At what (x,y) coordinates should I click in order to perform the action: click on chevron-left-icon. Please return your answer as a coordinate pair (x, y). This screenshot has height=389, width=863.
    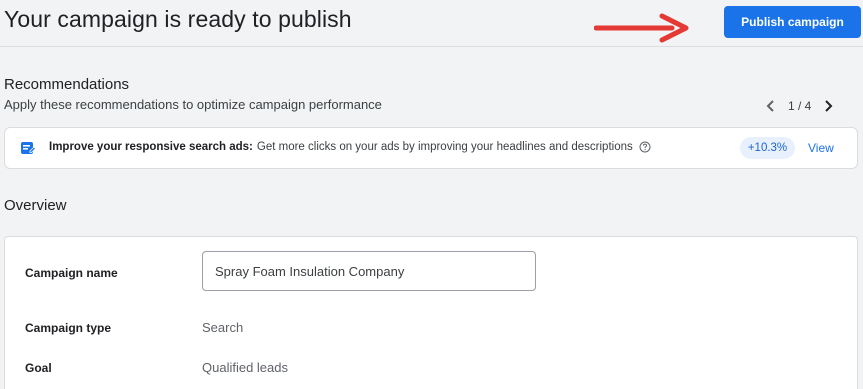
    Looking at the image, I should click on (770, 106).